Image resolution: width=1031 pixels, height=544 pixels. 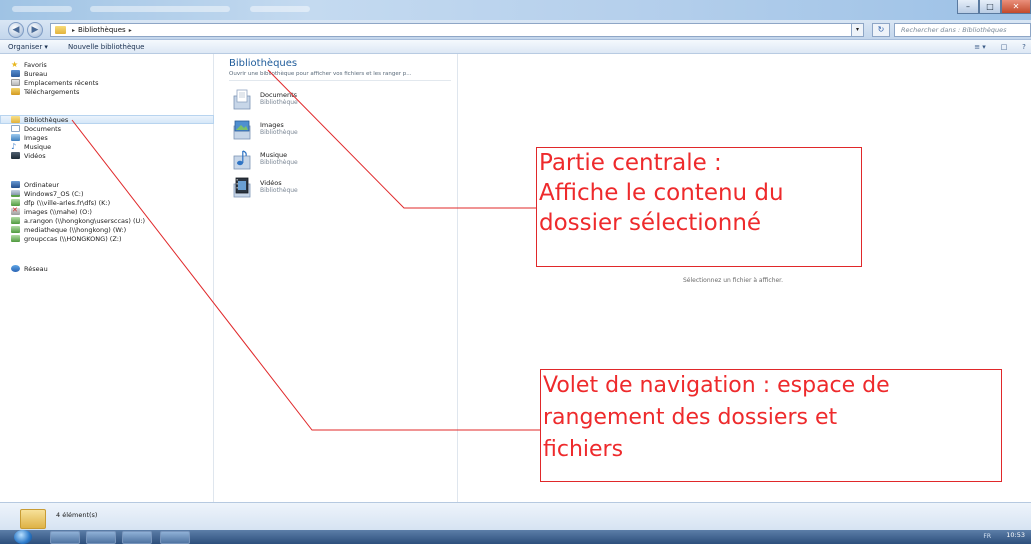 What do you see at coordinates (35, 30) in the screenshot?
I see `forward-button: ▶` at bounding box center [35, 30].